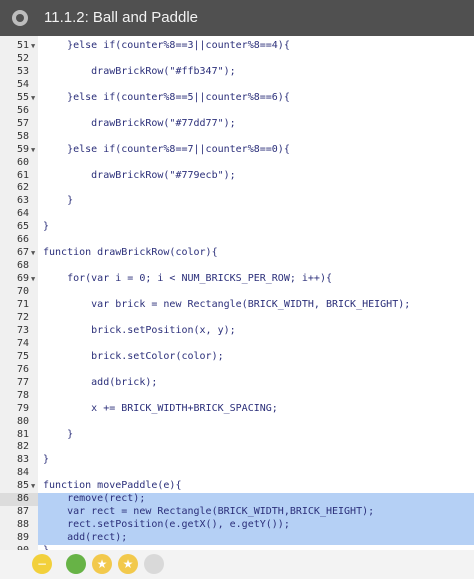 This screenshot has height=579, width=474. I want to click on code-text: }else if(counter%8==5||counter%8==6){, so click(166, 97).